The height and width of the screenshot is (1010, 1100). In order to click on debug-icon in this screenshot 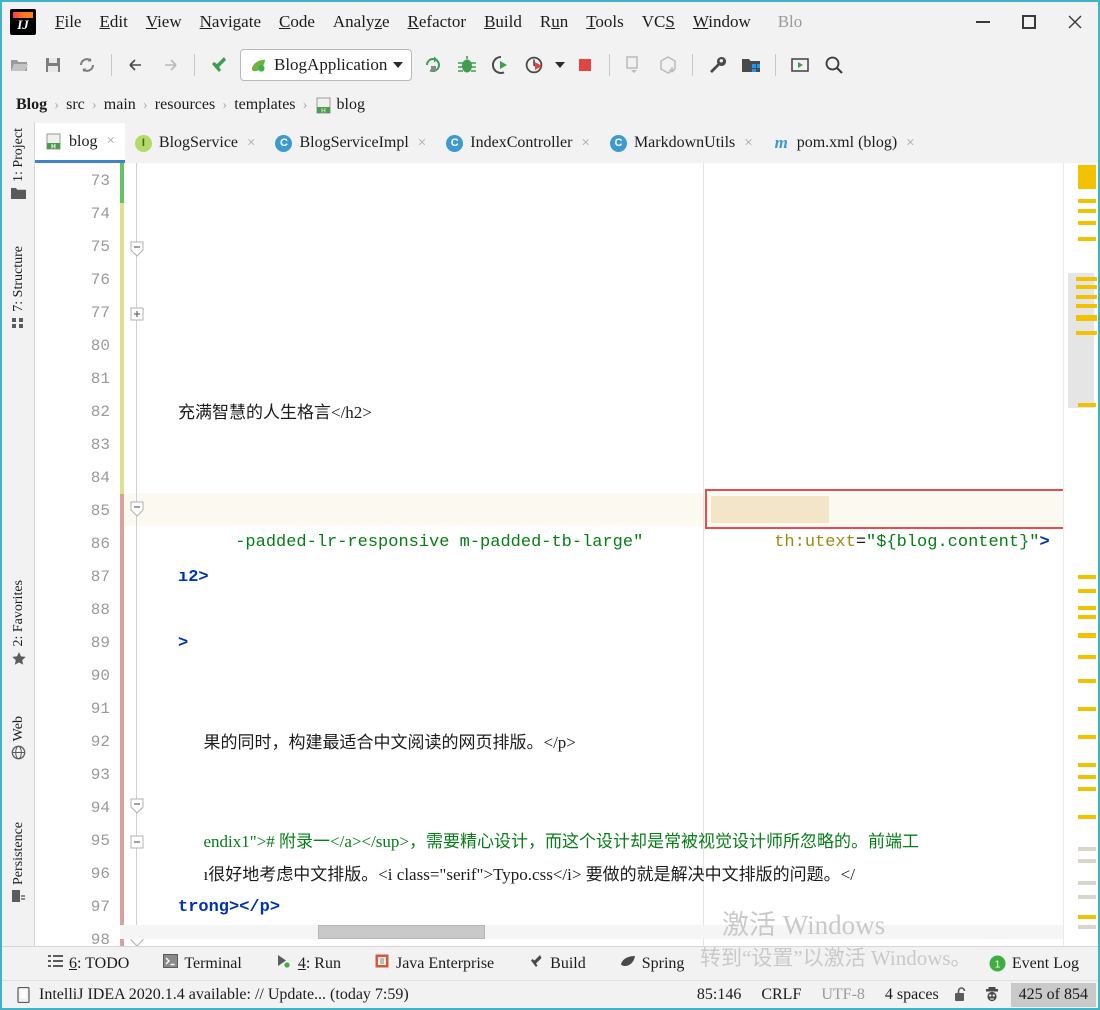, I will do `click(467, 65)`.